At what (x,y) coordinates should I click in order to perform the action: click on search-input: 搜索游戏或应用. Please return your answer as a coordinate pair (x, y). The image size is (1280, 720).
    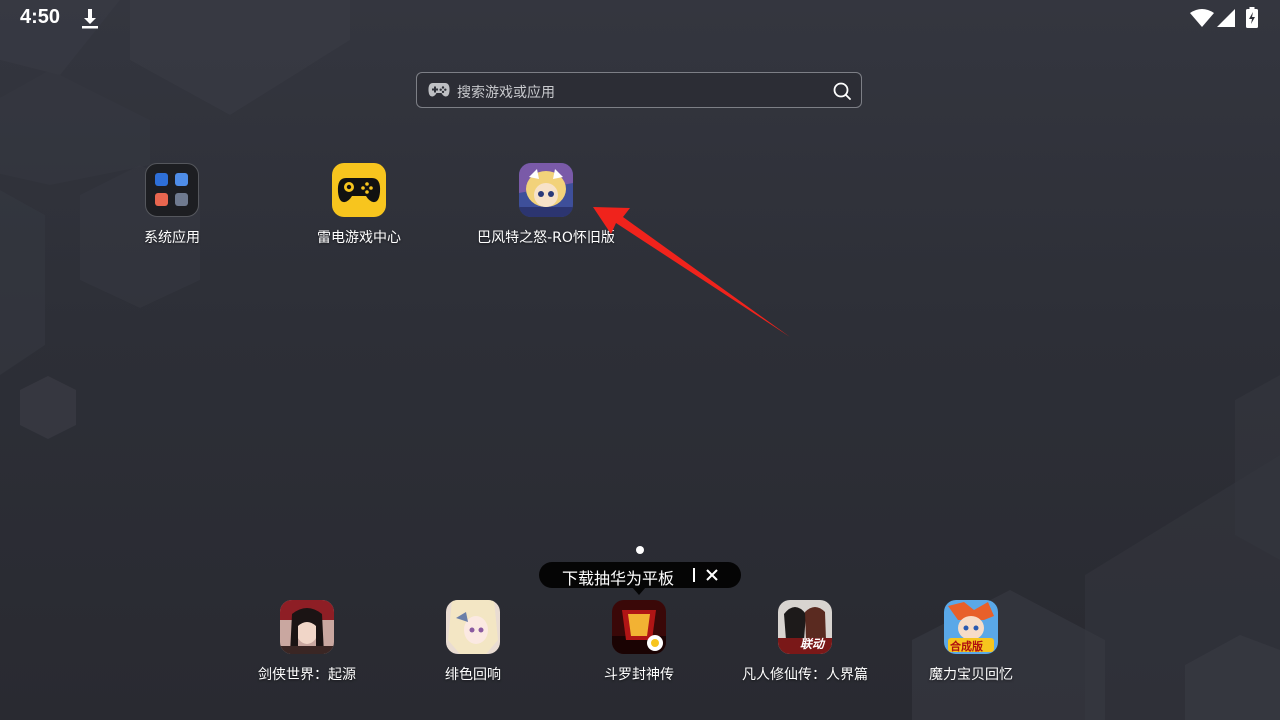
    Looking at the image, I should click on (506, 92).